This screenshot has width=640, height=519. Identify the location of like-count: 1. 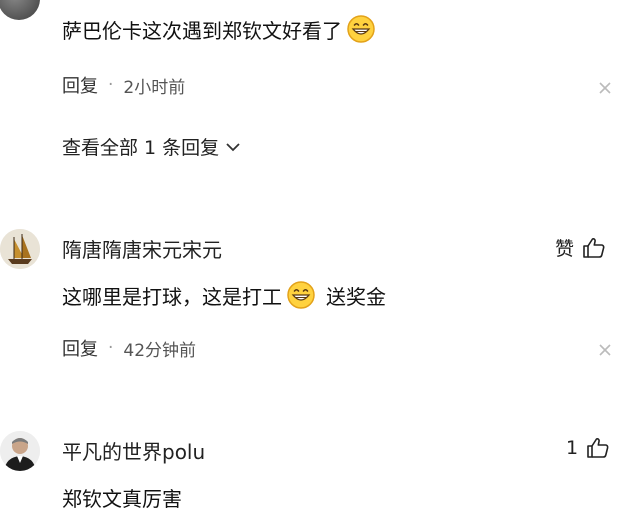
(572, 448).